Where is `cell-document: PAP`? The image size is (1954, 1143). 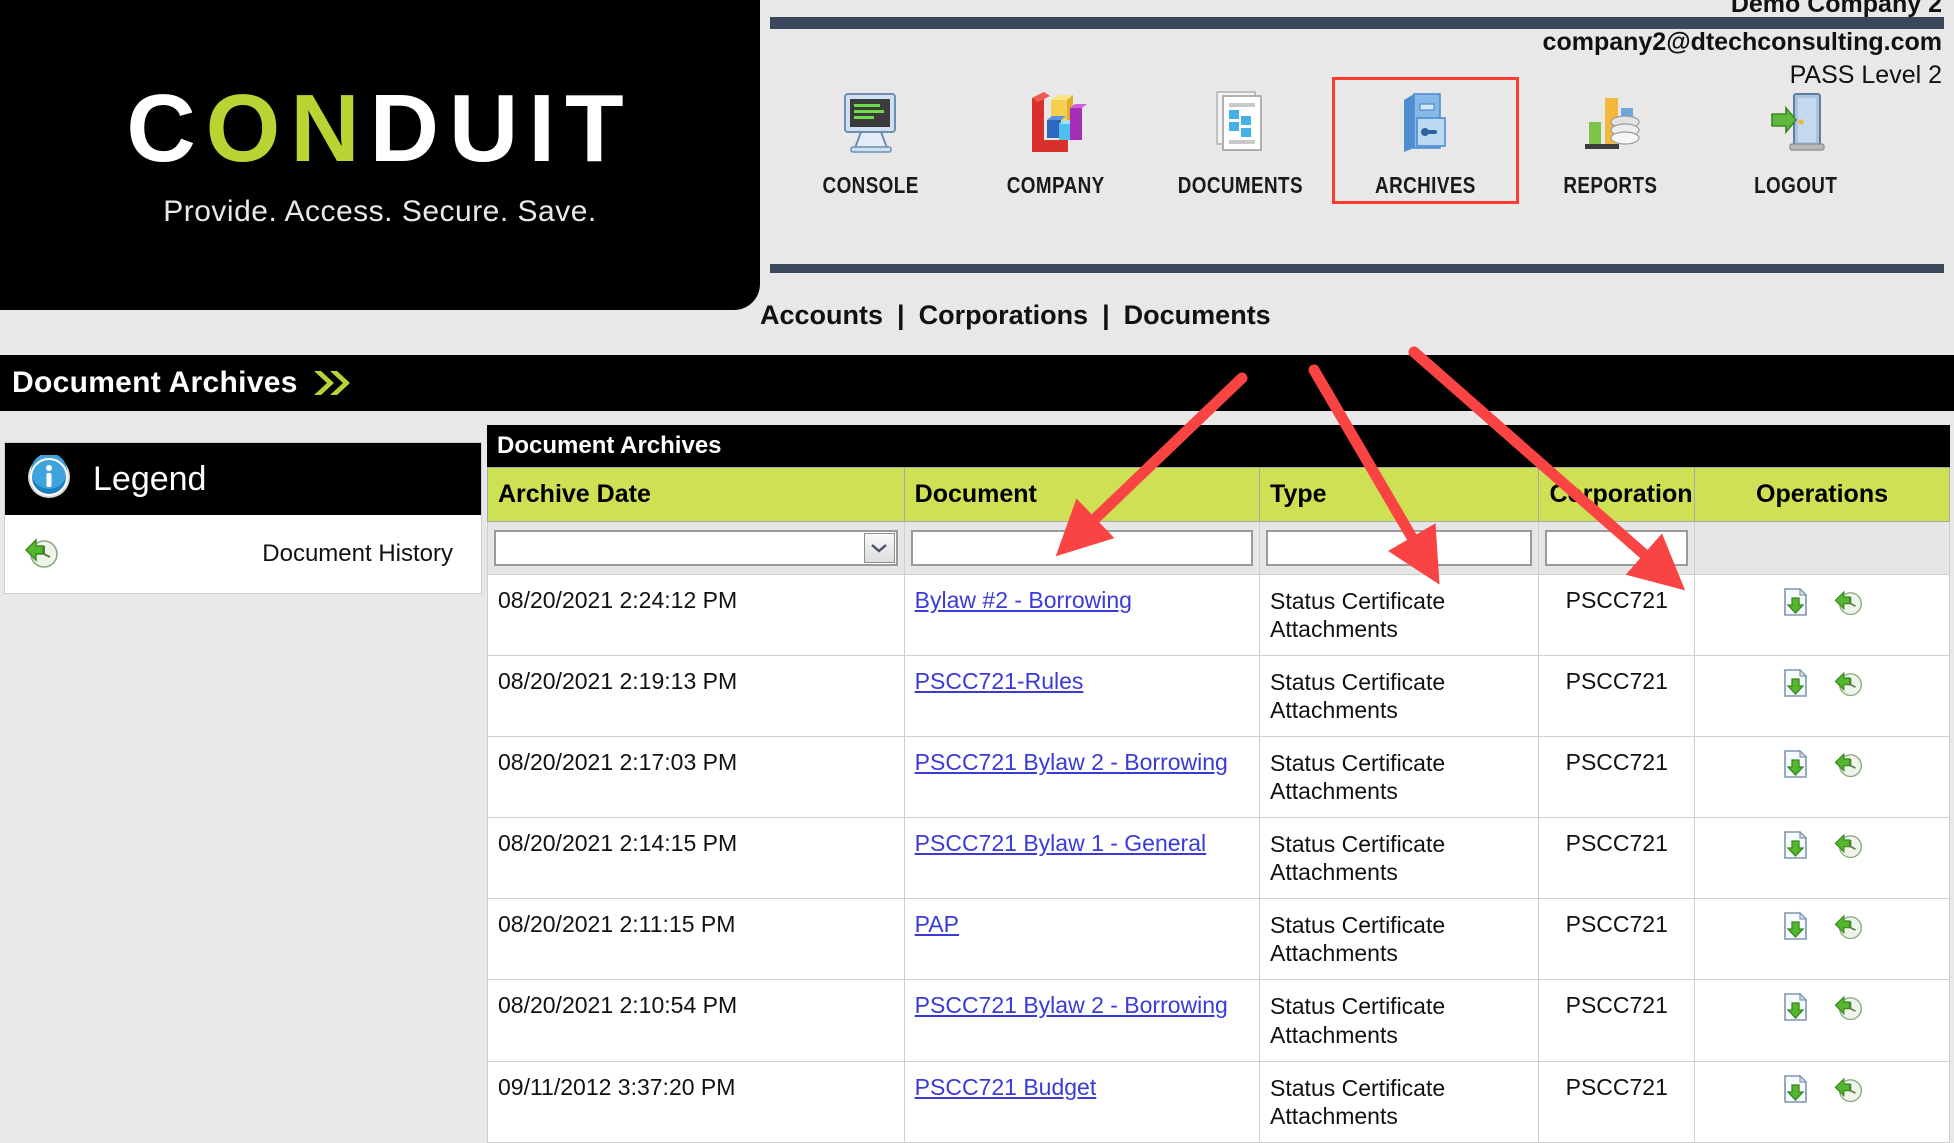 cell-document: PAP is located at coordinates (1082, 939).